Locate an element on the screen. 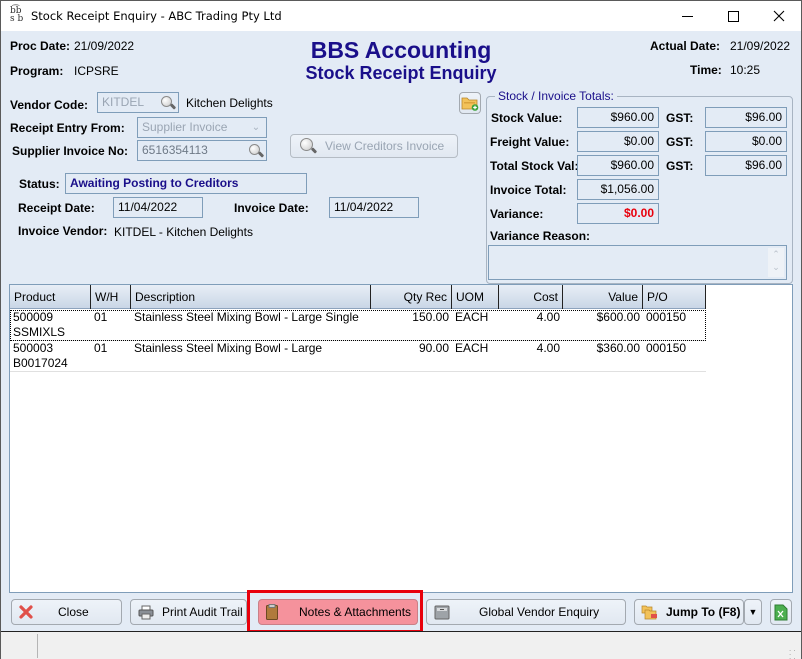 This screenshot has width=802, height=659. jump-folders-icon is located at coordinates (649, 612).